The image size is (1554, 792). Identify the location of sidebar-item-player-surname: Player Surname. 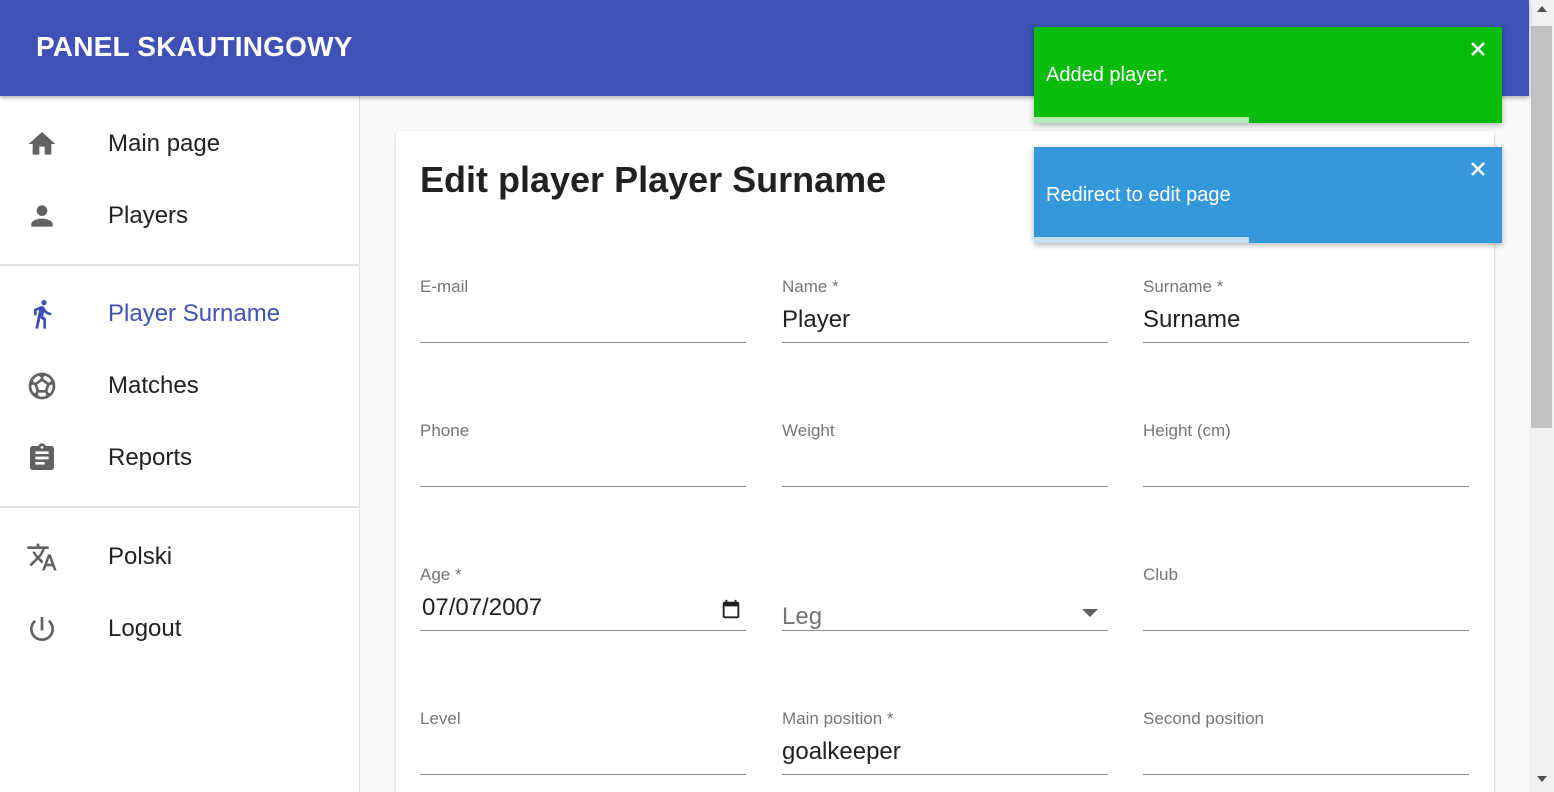
(179, 314).